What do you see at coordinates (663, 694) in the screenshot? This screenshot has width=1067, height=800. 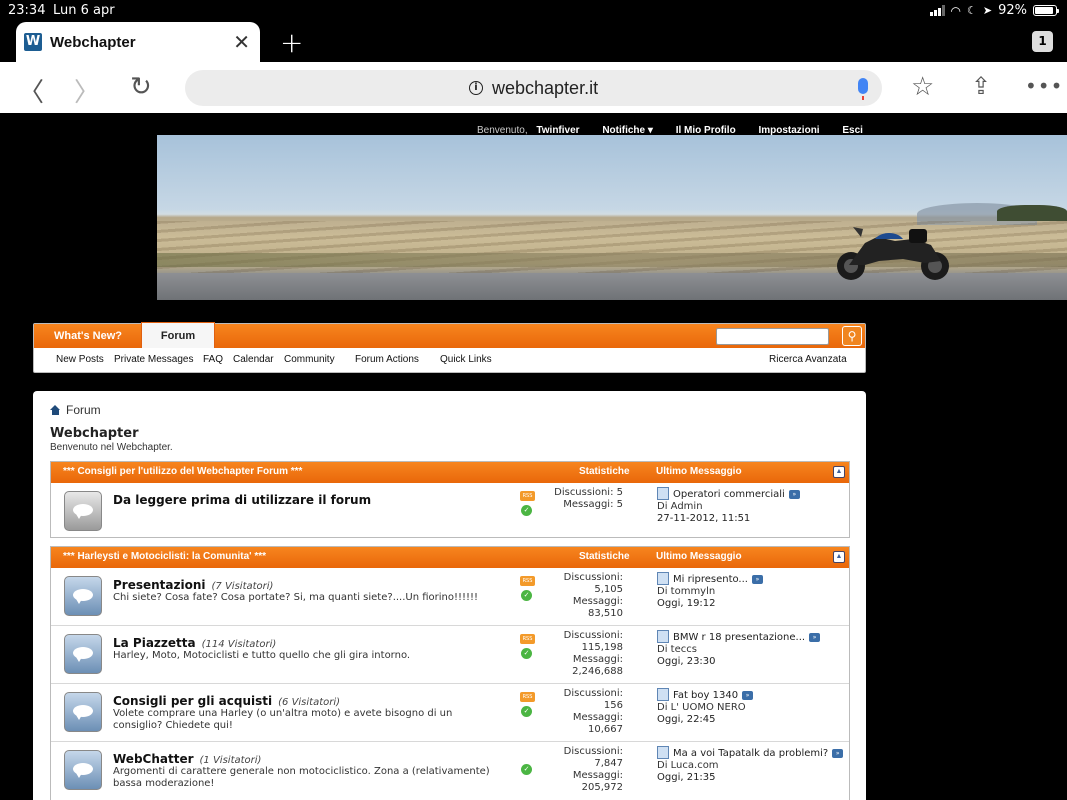 I see `post-icon` at bounding box center [663, 694].